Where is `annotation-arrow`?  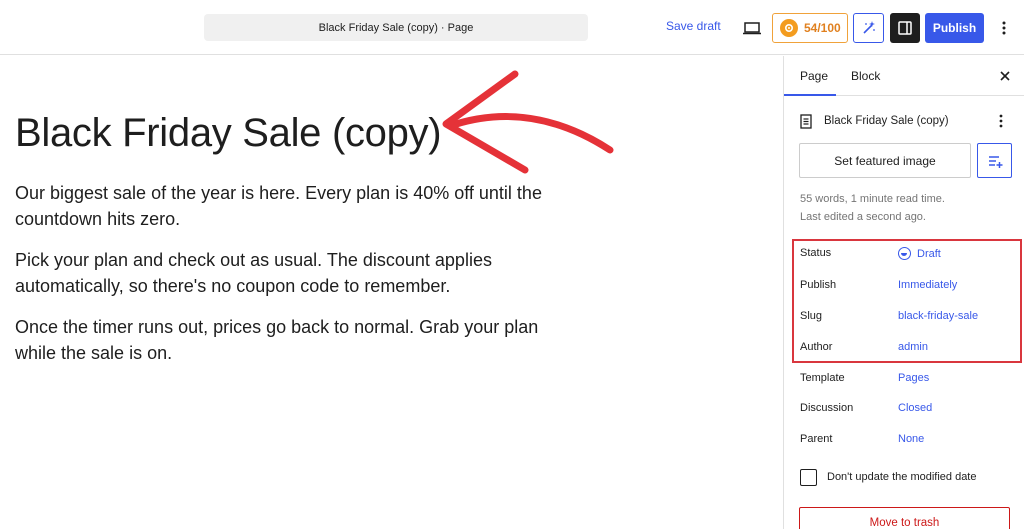 annotation-arrow is located at coordinates (528, 122).